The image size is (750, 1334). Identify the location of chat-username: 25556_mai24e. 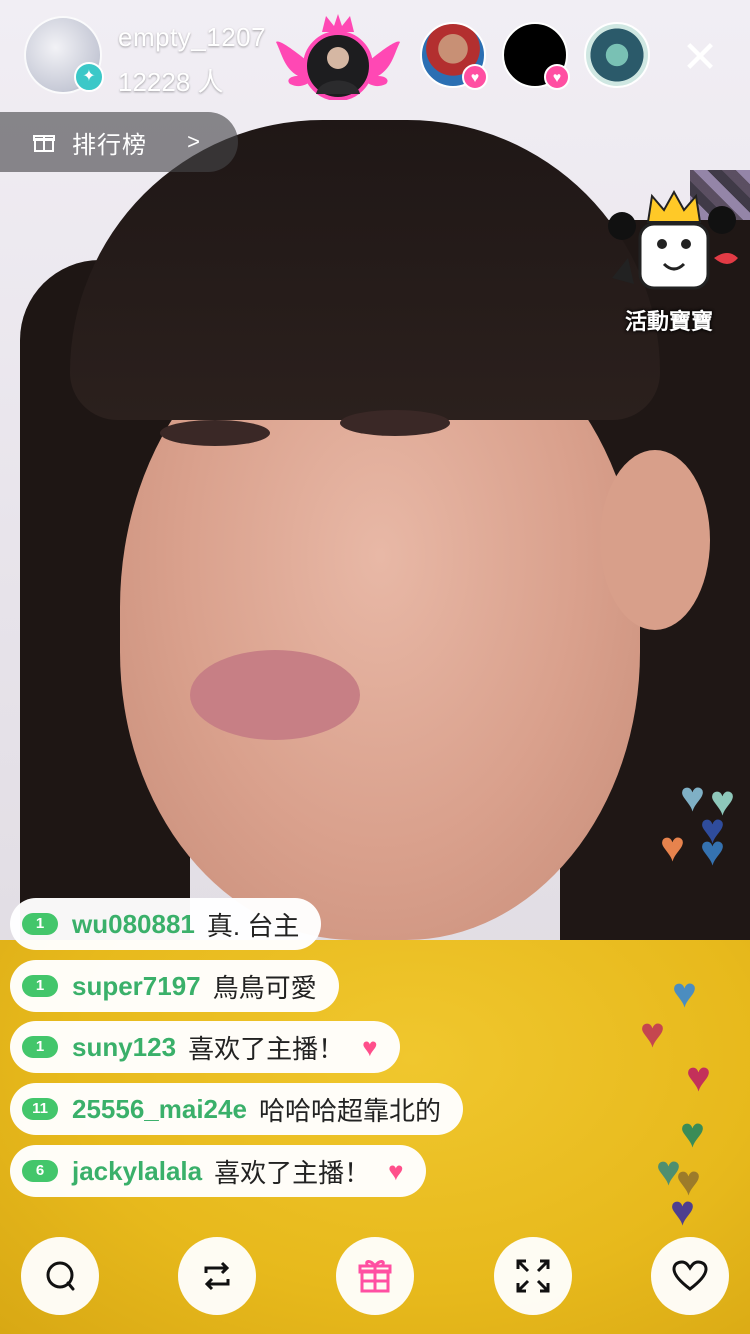
(159, 1109).